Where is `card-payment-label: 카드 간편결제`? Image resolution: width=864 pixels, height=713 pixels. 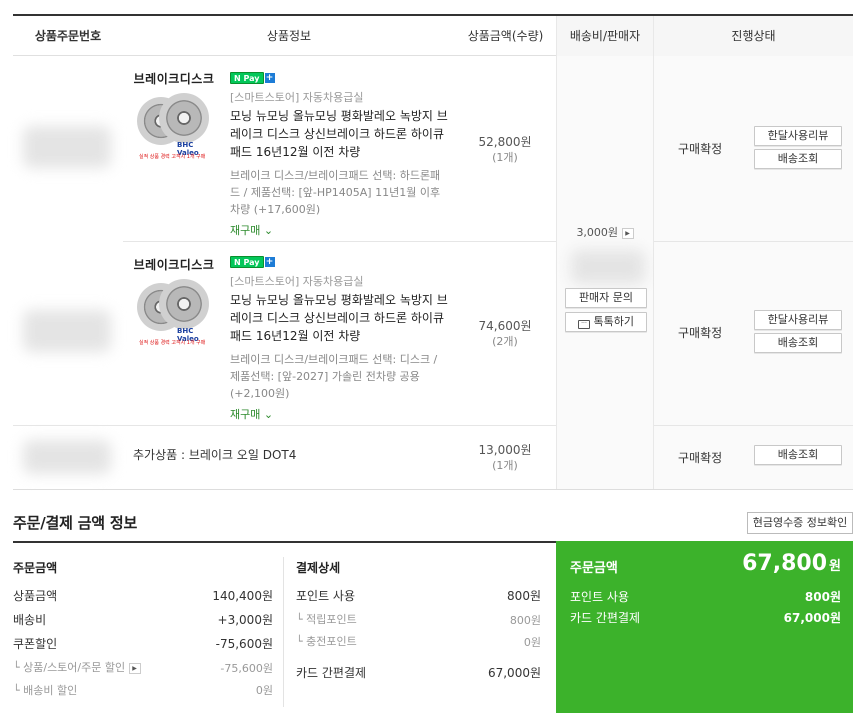
card-payment-label: 카드 간편결제 is located at coordinates (331, 673).